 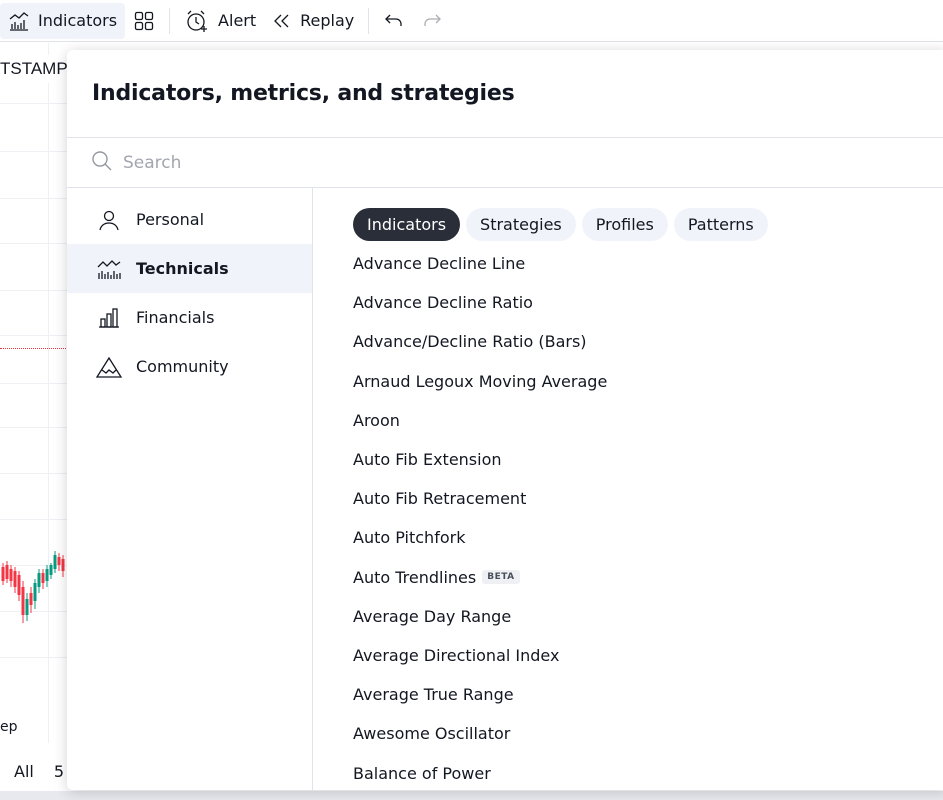 What do you see at coordinates (648, 694) in the screenshot?
I see `list-item: Average True Range` at bounding box center [648, 694].